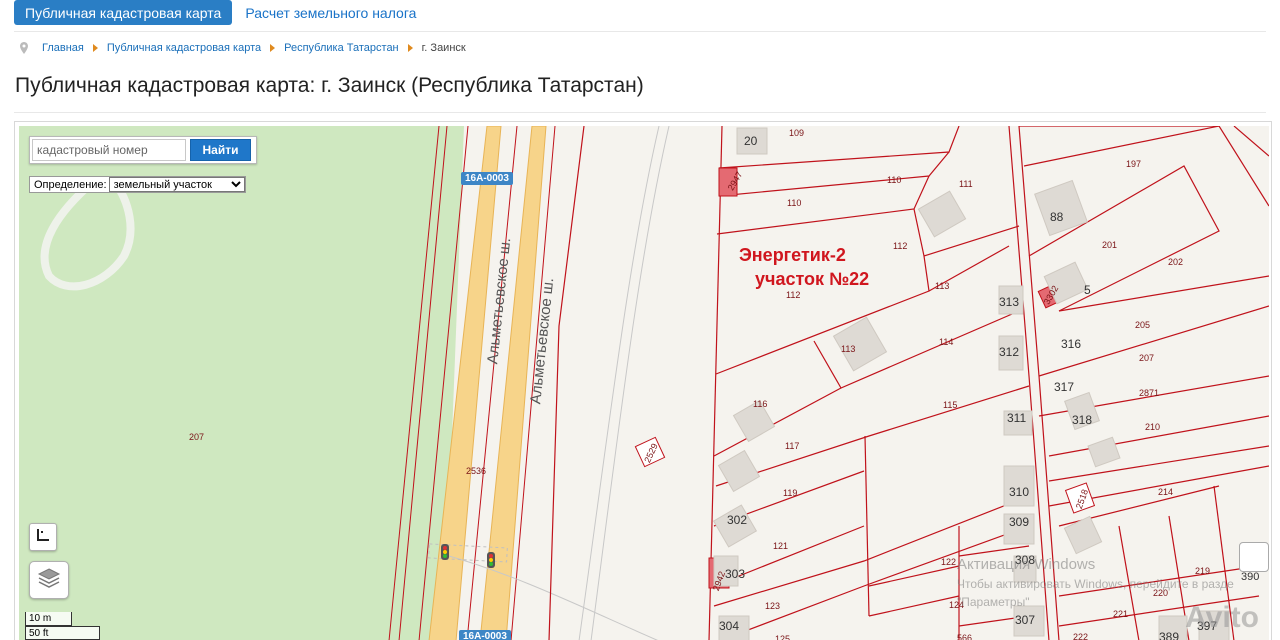 The image size is (1280, 640). What do you see at coordinates (797, 133) in the screenshot?
I see `parcel-number: 109` at bounding box center [797, 133].